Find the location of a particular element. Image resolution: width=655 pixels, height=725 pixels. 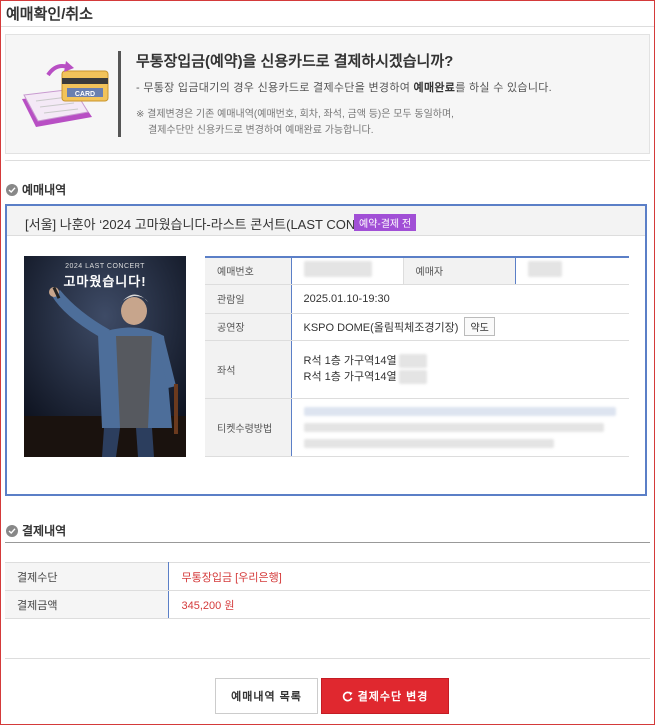

venue-cell: KSPO DOME(올림픽체조경기장) 약도 is located at coordinates (460, 327).